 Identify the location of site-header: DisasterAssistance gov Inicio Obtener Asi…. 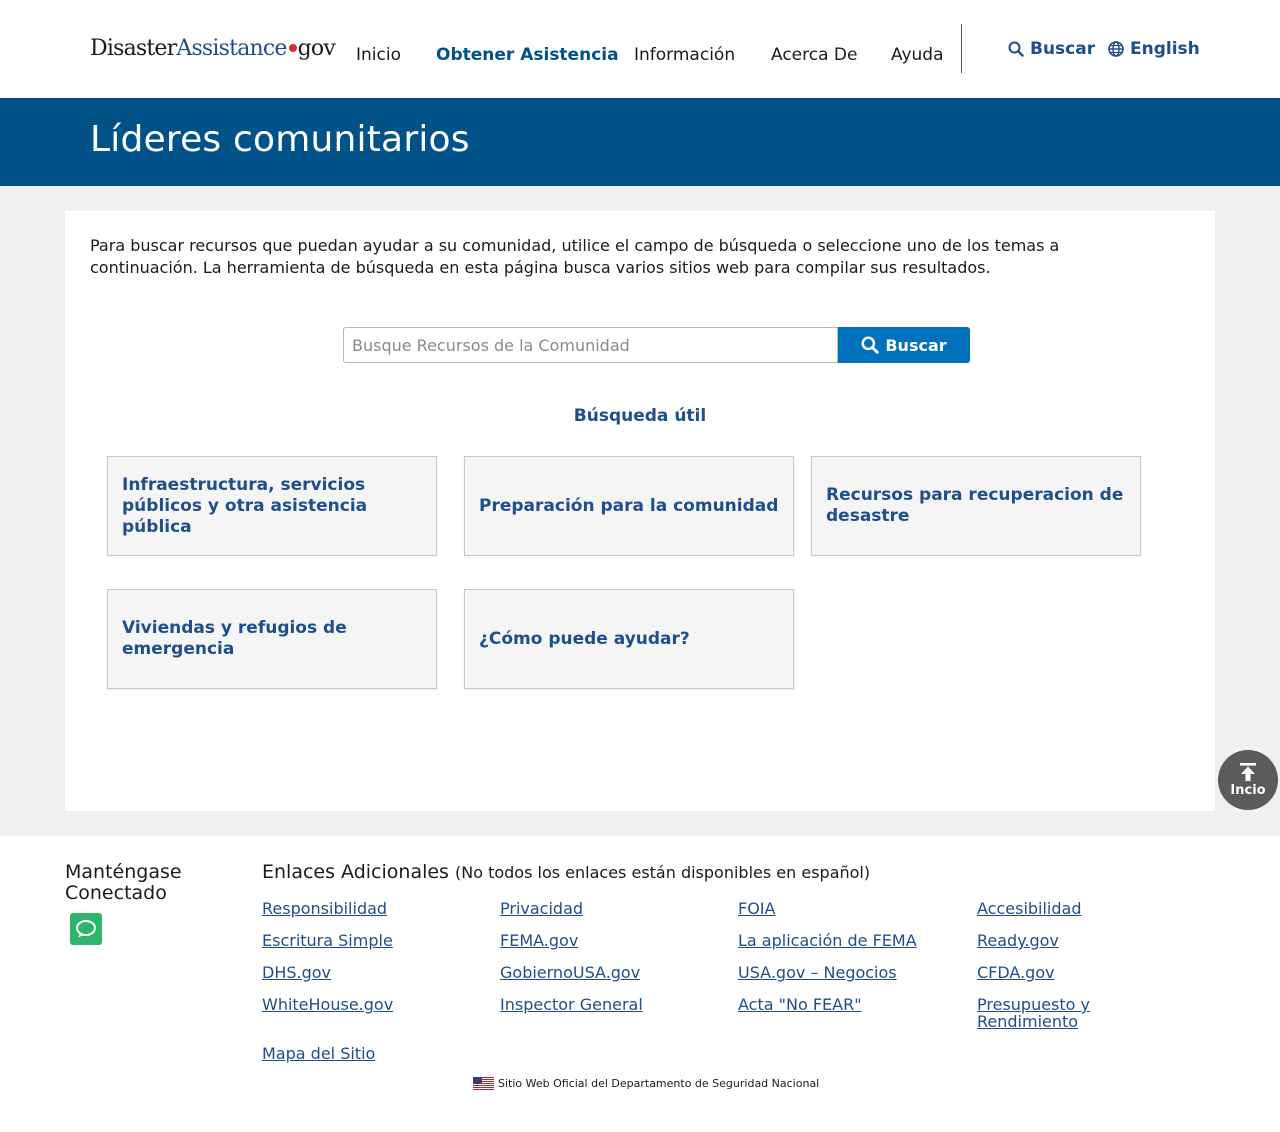
(640, 49).